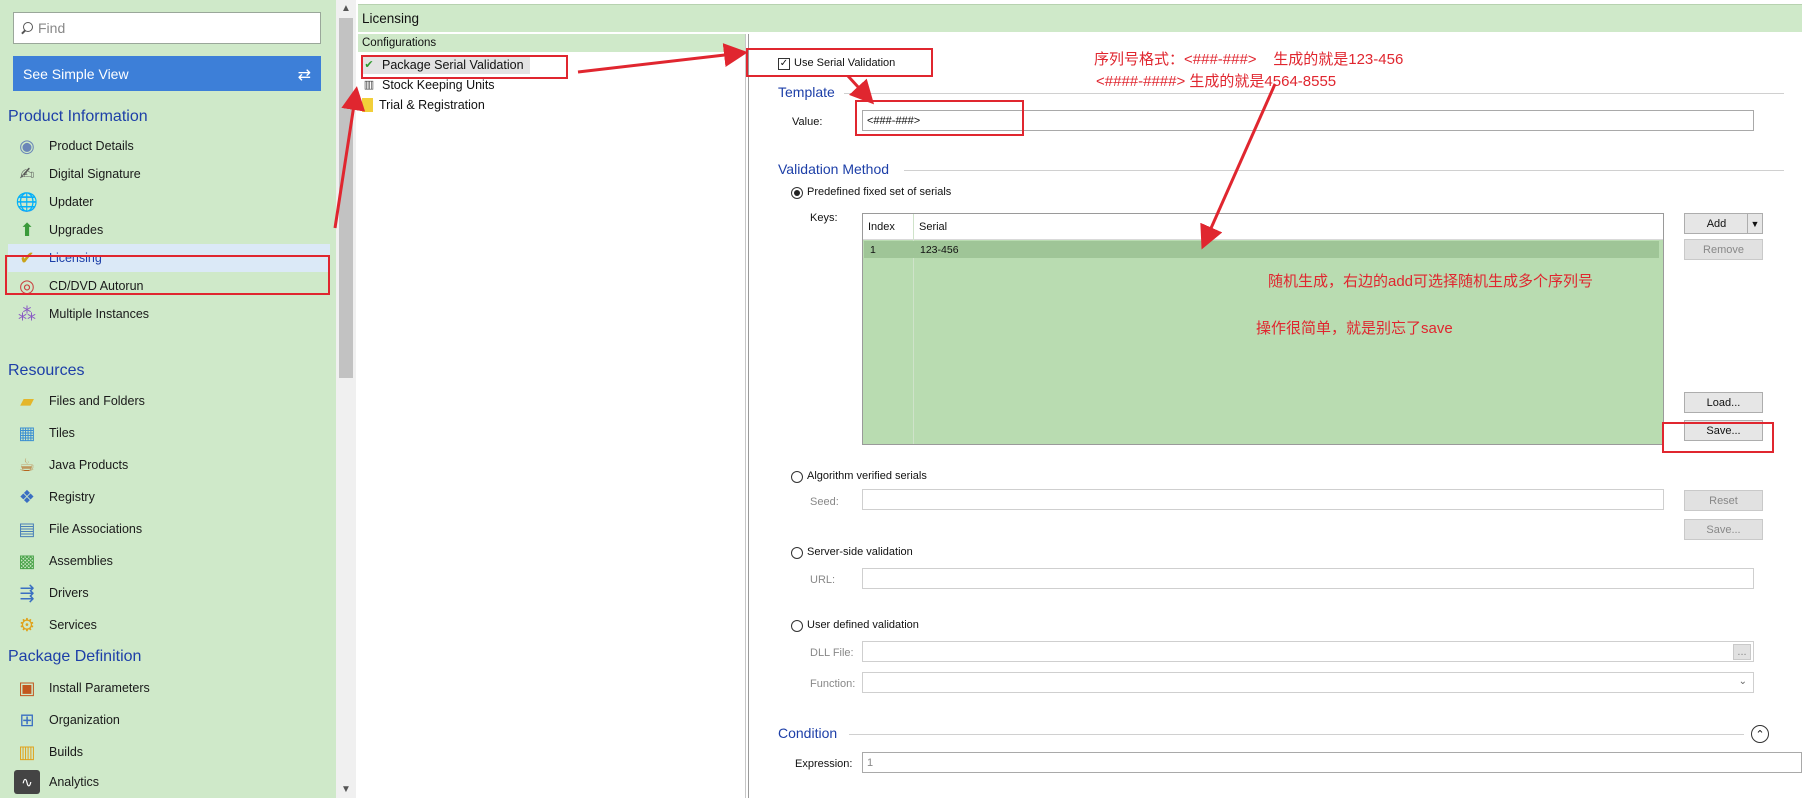  What do you see at coordinates (834, 169) in the screenshot?
I see `validation-method-heading: Validation Method` at bounding box center [834, 169].